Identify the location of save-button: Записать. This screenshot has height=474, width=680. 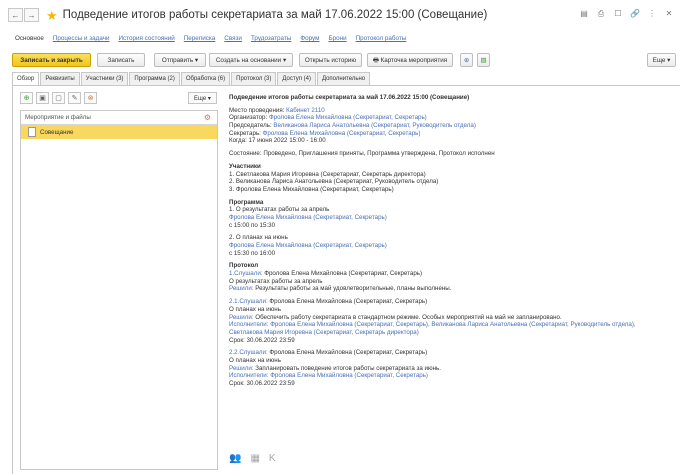
(121, 60).